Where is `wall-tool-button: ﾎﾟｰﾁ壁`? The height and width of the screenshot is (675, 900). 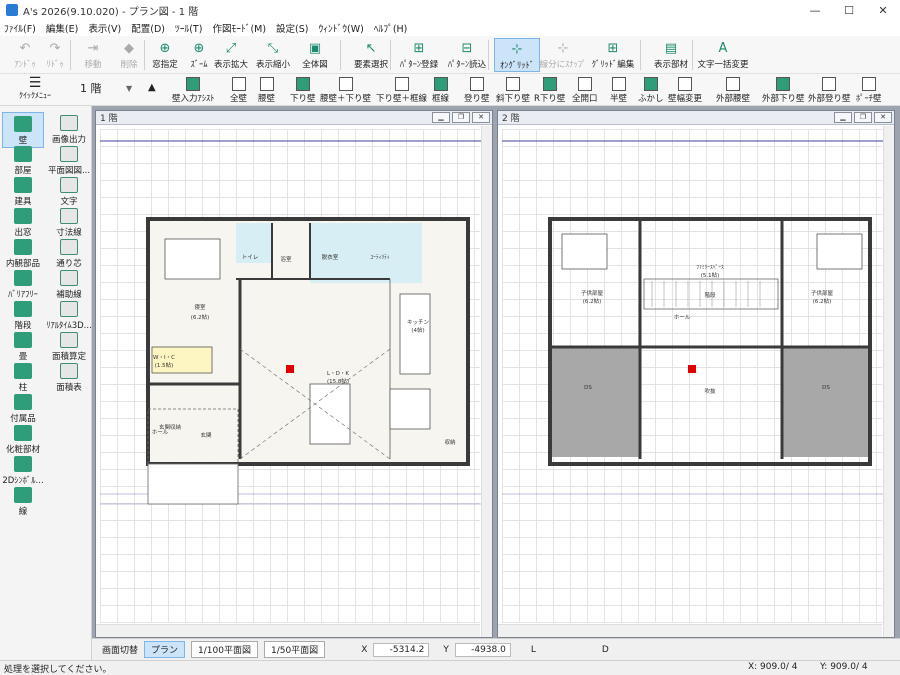 wall-tool-button: ﾎﾟｰﾁ壁 is located at coordinates (869, 90).